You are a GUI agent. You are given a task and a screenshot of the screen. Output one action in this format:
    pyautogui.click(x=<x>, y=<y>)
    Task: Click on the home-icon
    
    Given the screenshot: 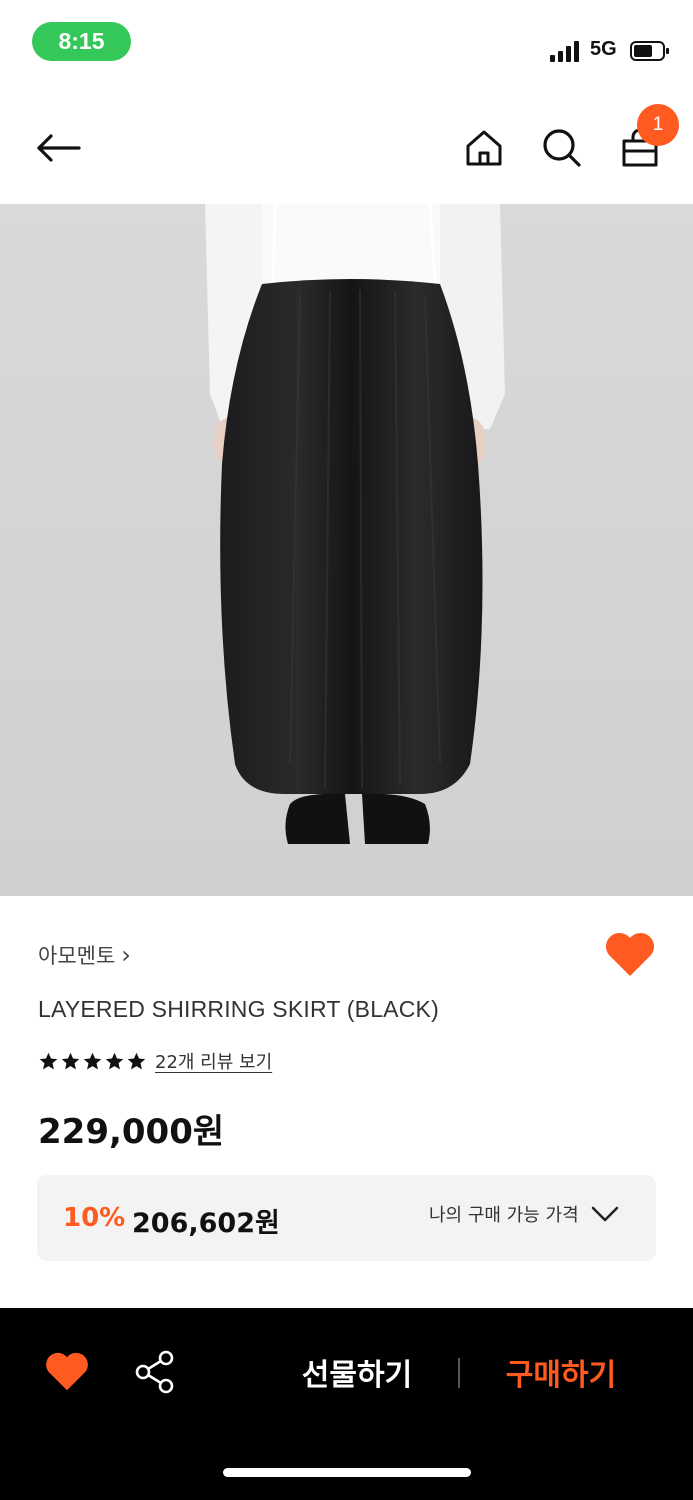 What is the action you would take?
    pyautogui.click(x=484, y=148)
    